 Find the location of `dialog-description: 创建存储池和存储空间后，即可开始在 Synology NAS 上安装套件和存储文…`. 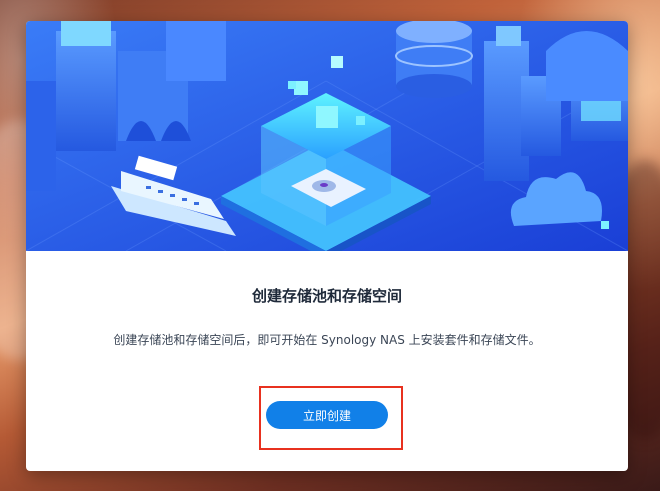

dialog-description: 创建存储池和存储空间后，即可开始在 Synology NAS 上安装套件和存储文… is located at coordinates (327, 340).